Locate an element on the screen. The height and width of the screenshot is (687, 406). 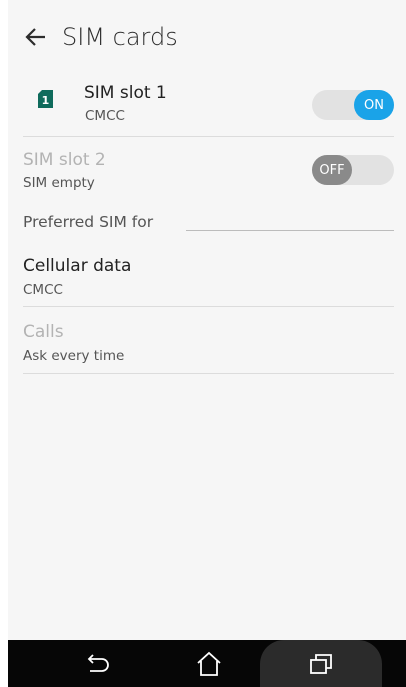
sim-card-icon: 1 is located at coordinates (45, 99).